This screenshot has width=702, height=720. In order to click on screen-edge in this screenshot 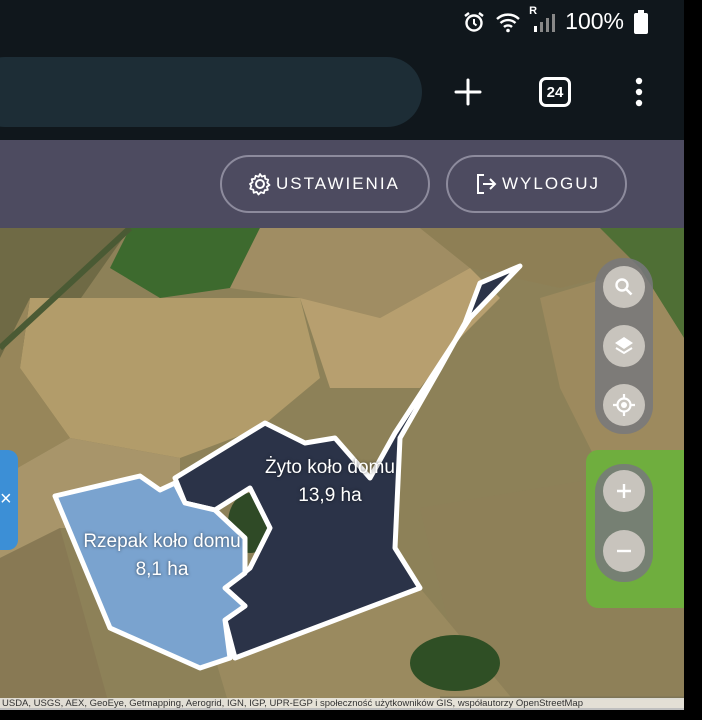, I will do `click(693, 360)`.